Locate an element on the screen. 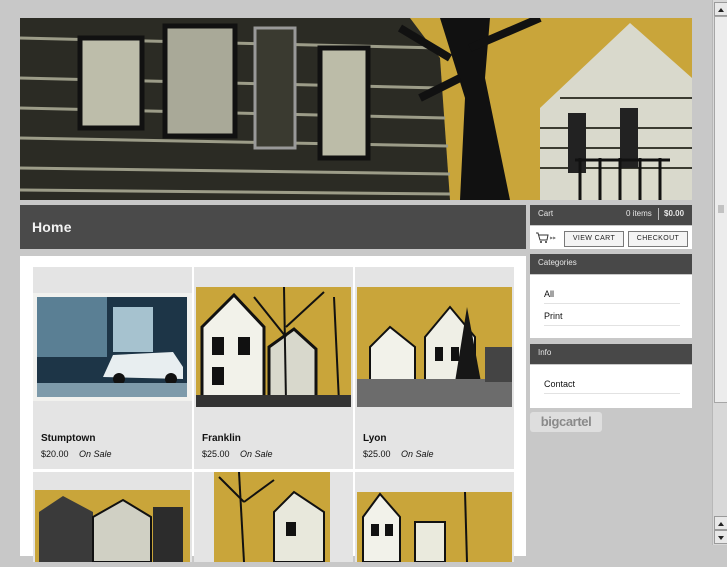 Image resolution: width=727 pixels, height=567 pixels. cart-box: VIEW CART CHECKOUT is located at coordinates (611, 237).